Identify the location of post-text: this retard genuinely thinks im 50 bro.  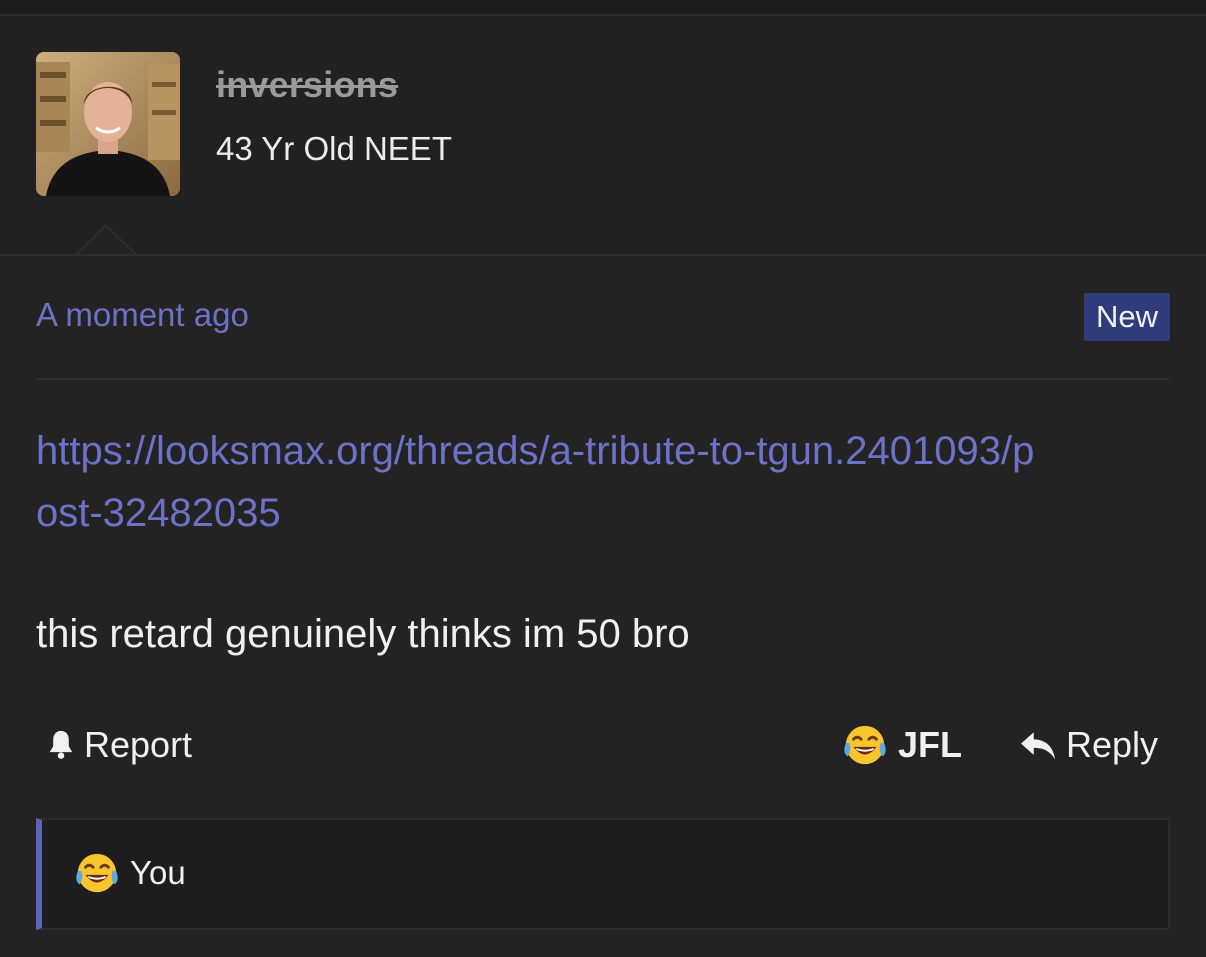
(363, 634).